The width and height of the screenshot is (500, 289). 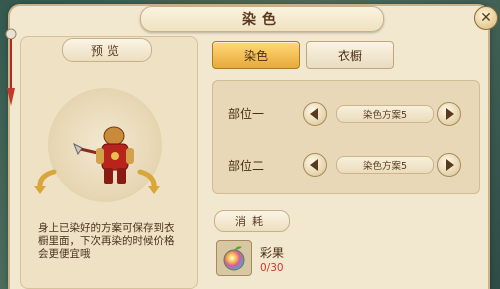 I want to click on part-one-scheme: 染色方案5, so click(x=385, y=114).